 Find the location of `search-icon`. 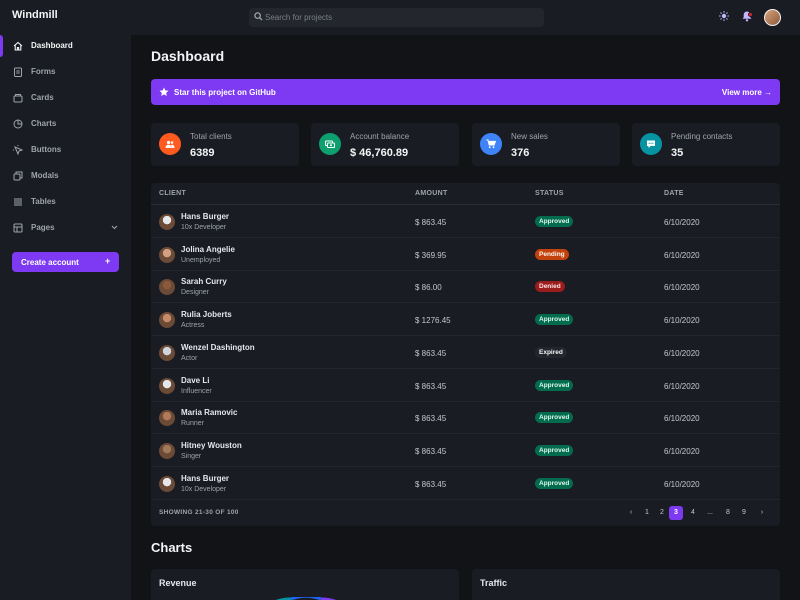

search-icon is located at coordinates (258, 16).